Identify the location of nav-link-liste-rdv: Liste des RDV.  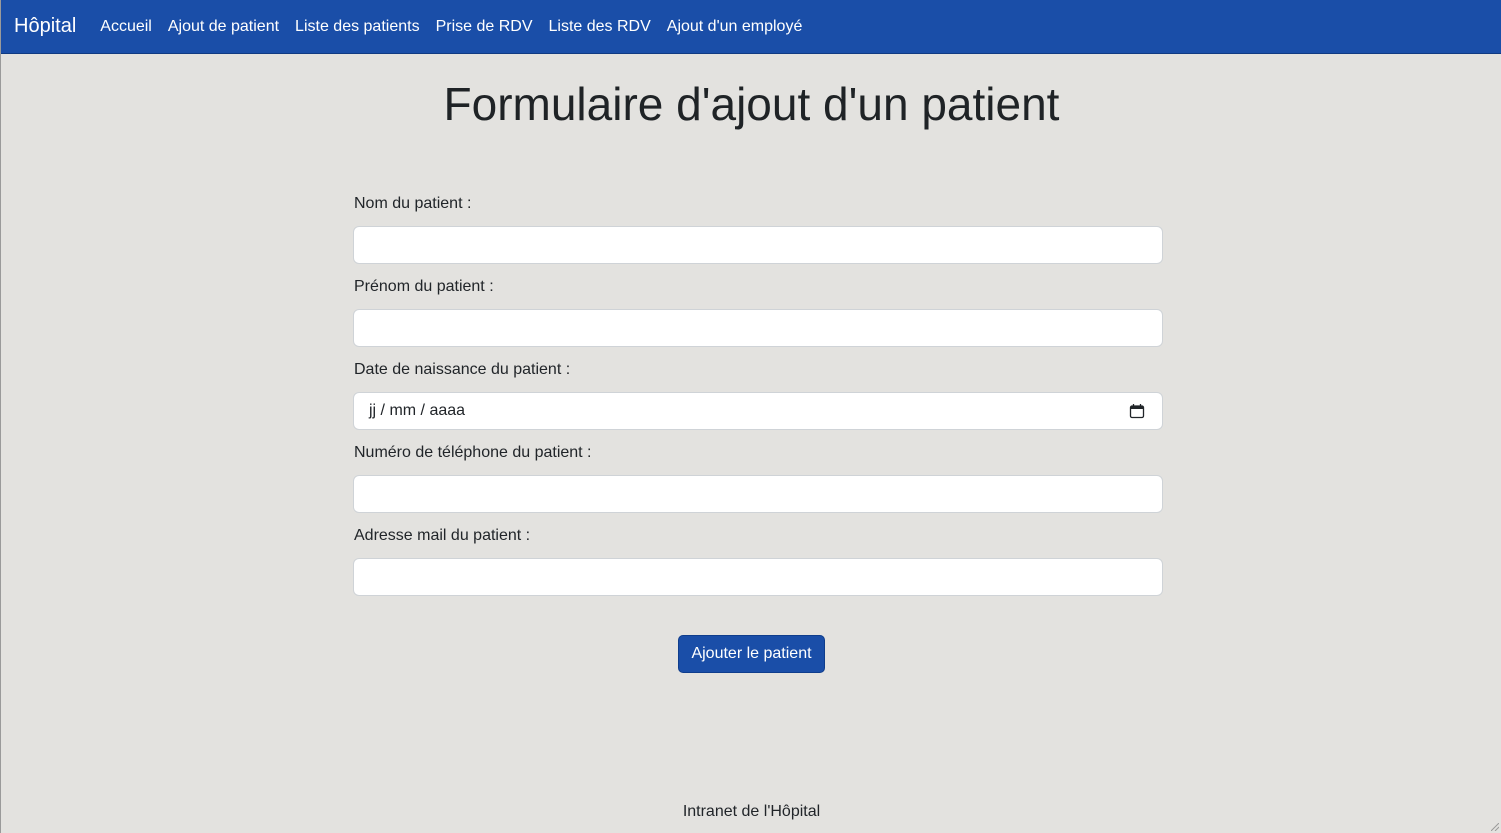
(600, 27).